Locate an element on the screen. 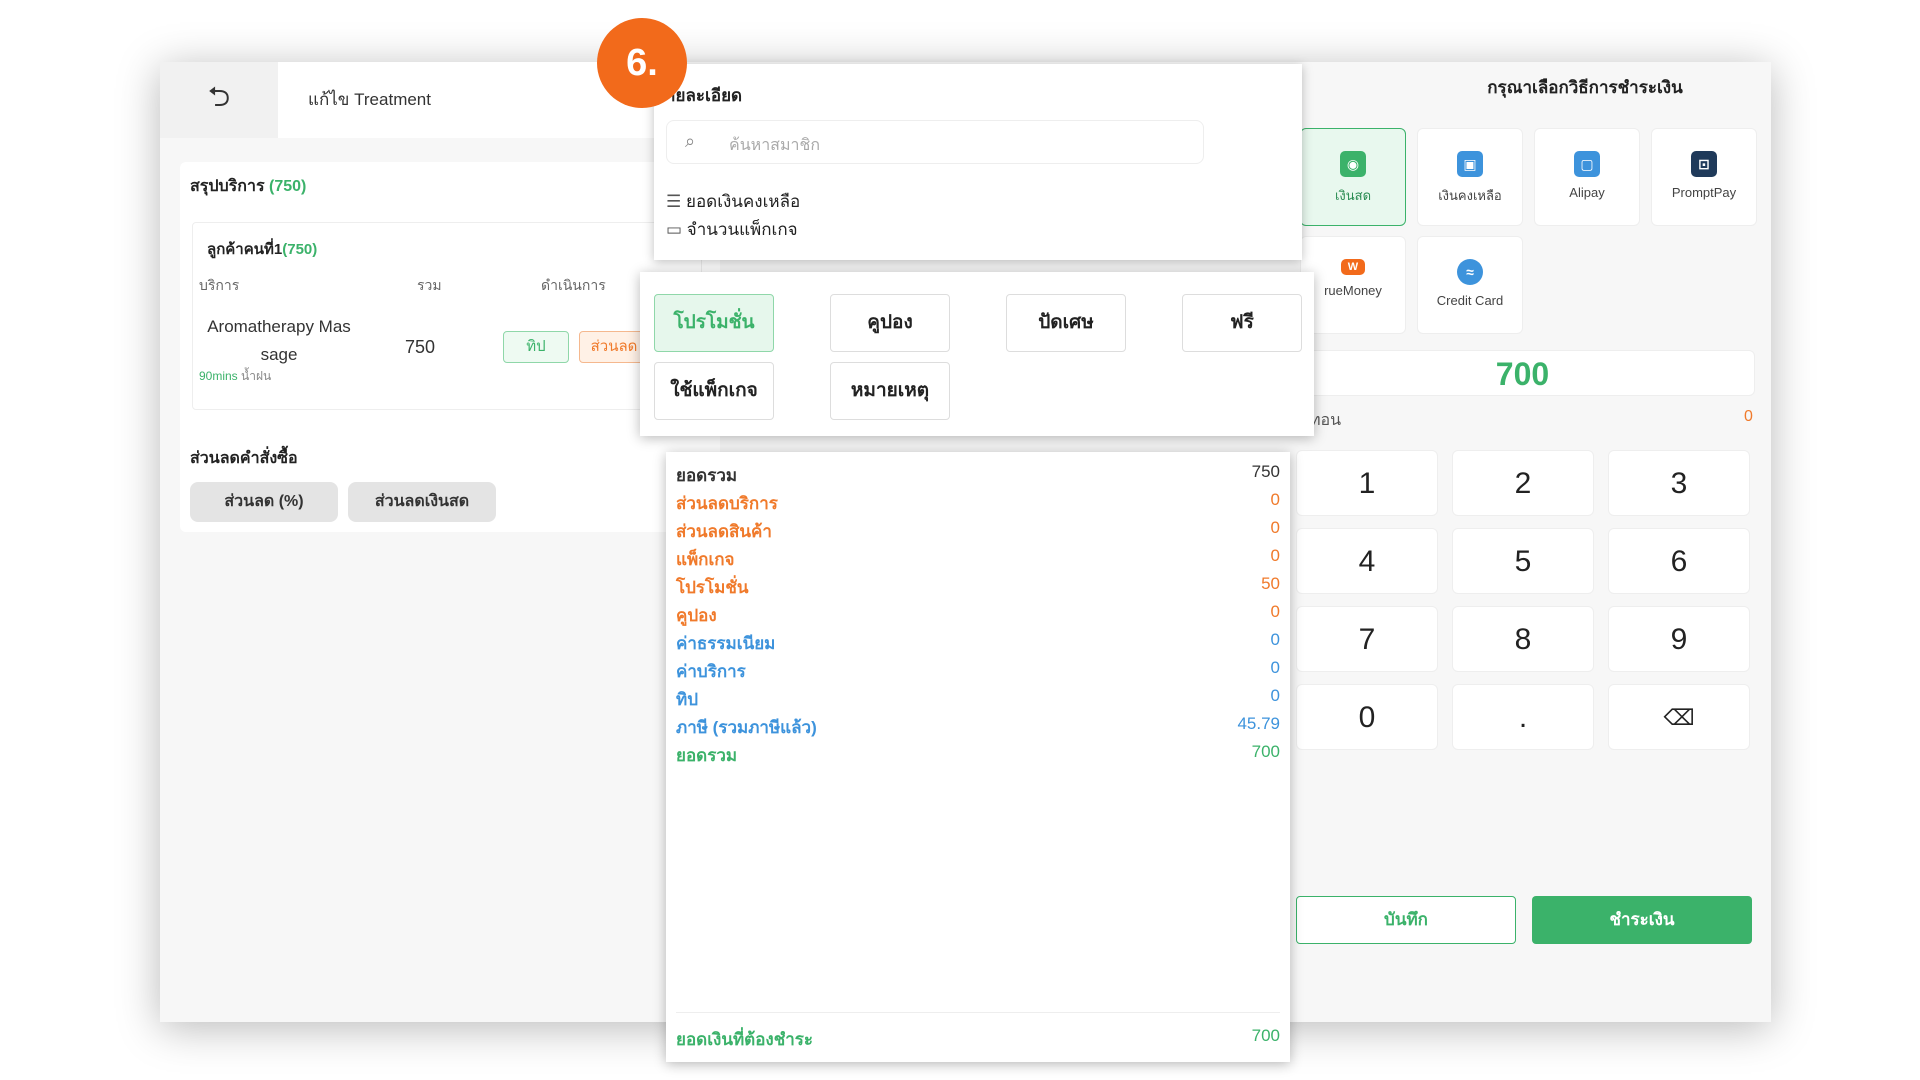 The width and height of the screenshot is (1920, 1080). summary-row: โปรโมชั่น 50 is located at coordinates (978, 585).